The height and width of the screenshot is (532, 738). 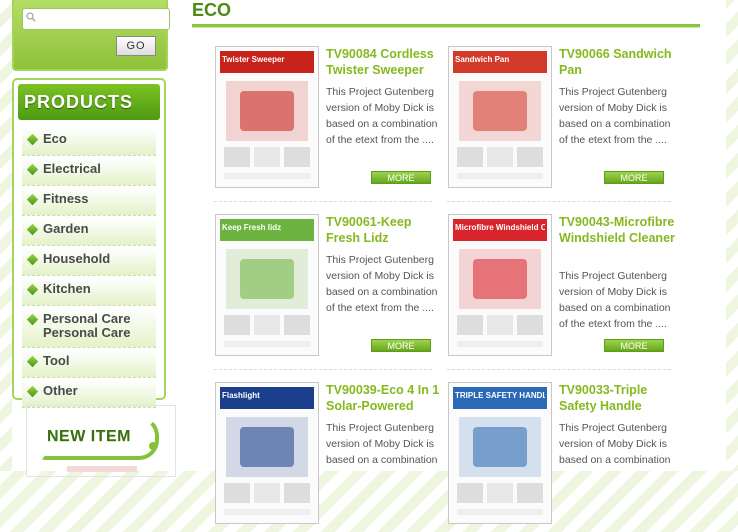 I want to click on title-divider, so click(x=446, y=26).